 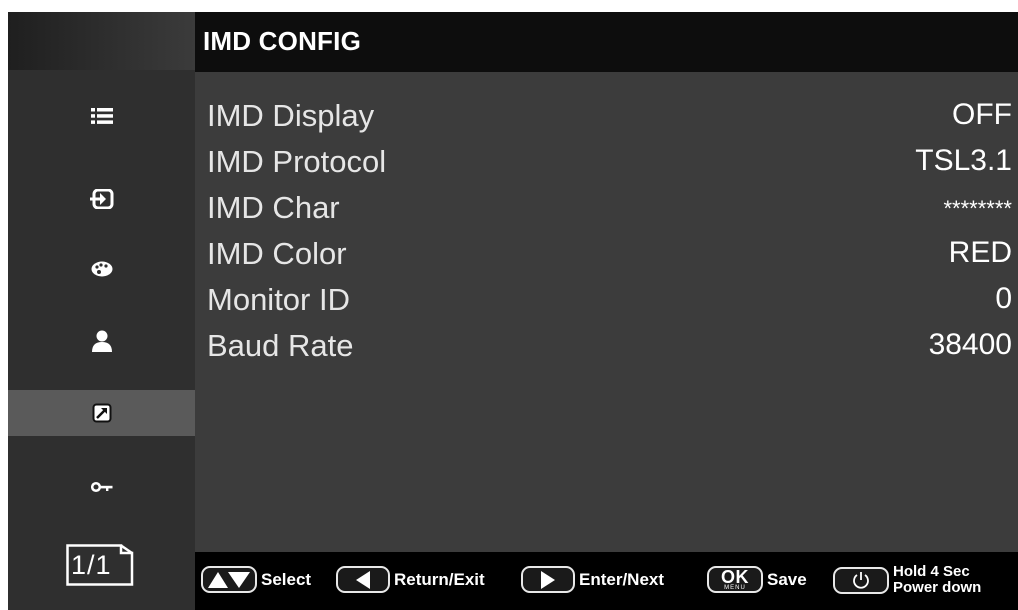 I want to click on sidebar-item-list, so click(x=101, y=116).